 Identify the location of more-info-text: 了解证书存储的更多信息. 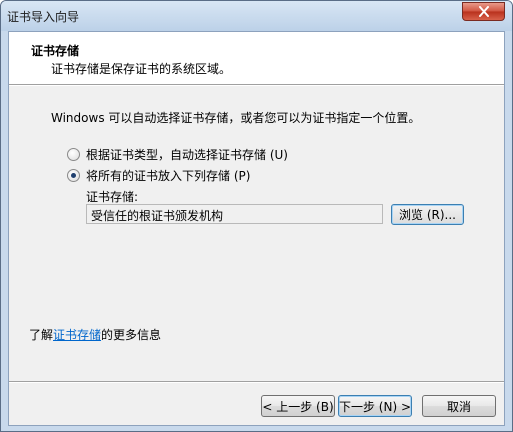
(95, 334).